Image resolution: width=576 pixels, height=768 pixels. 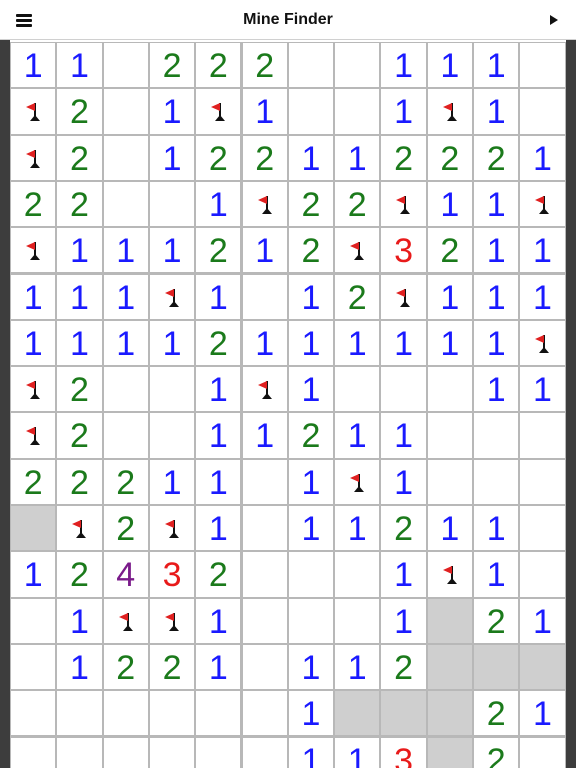 What do you see at coordinates (125, 574) in the screenshot?
I see `number-cell: 4` at bounding box center [125, 574].